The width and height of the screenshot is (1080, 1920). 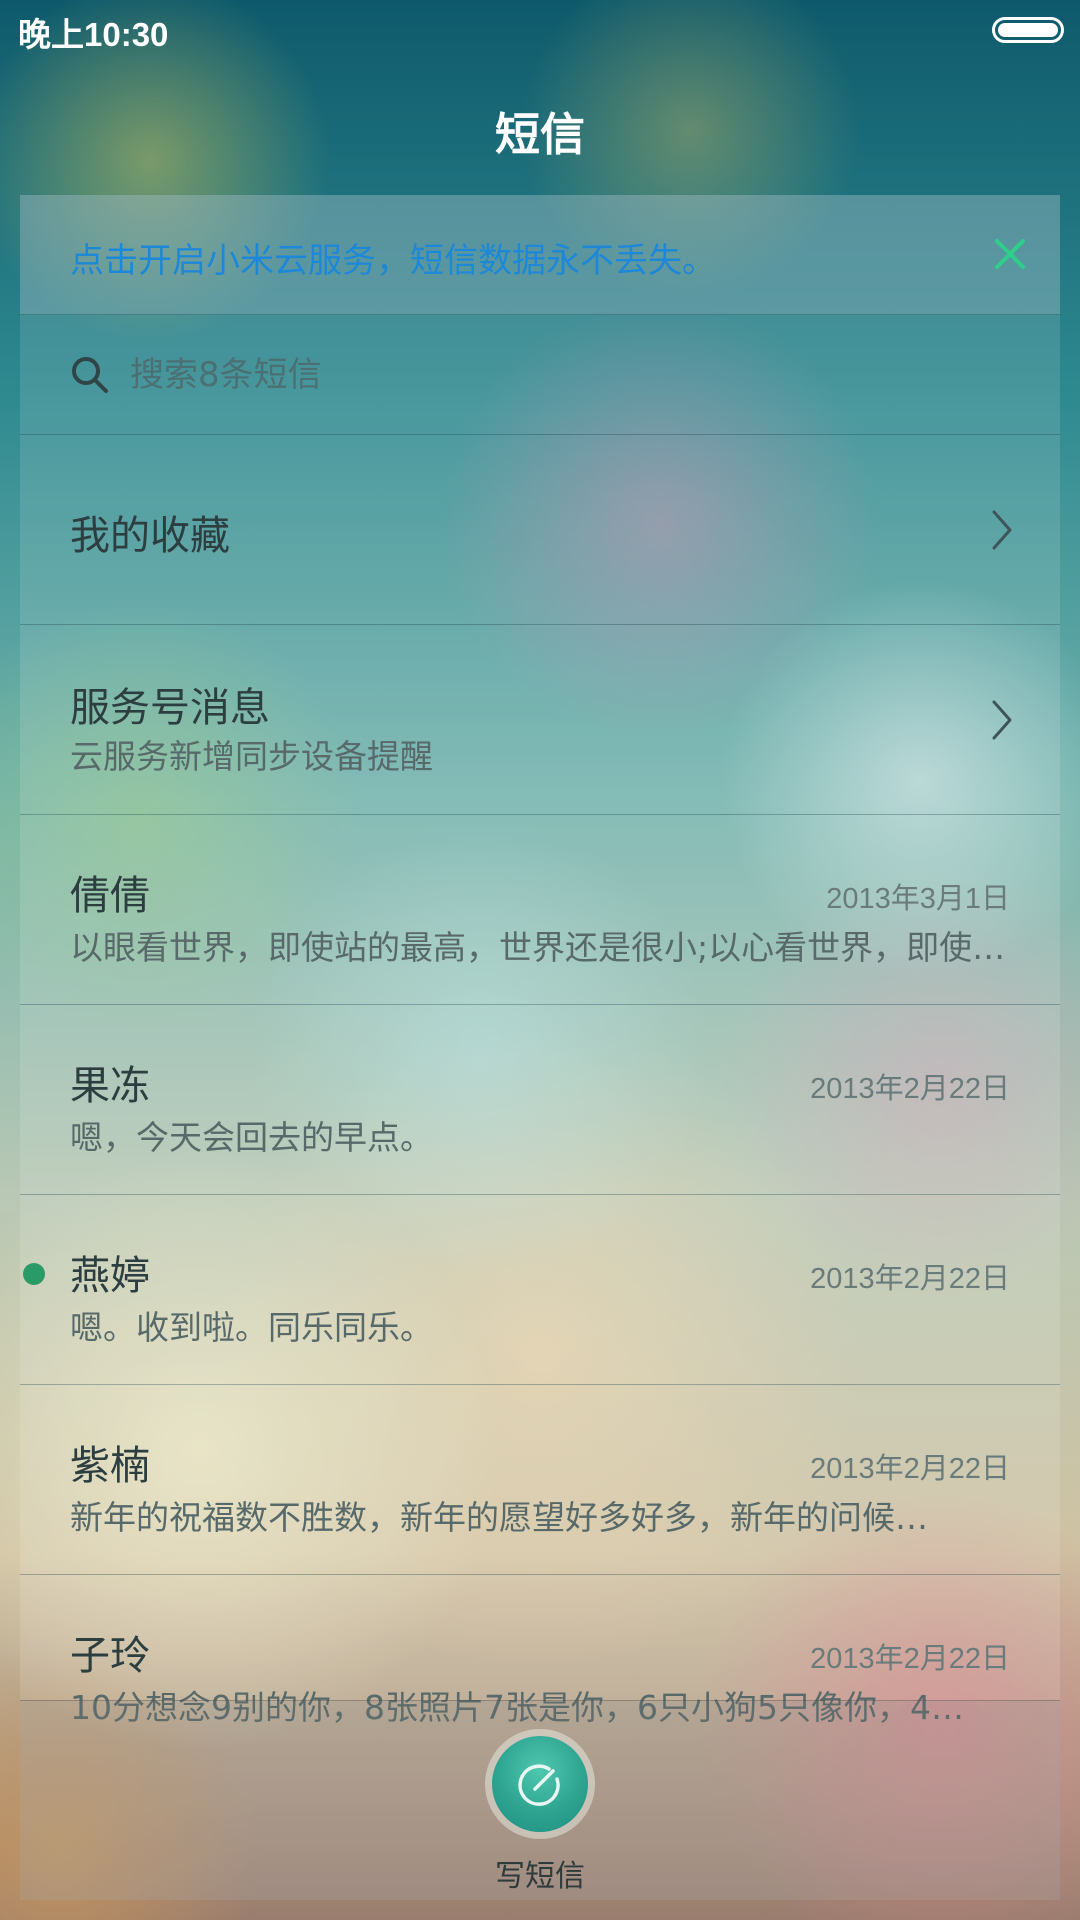 I want to click on message-preview: 嗯。收到啦。同乐同乐。, so click(x=251, y=1327).